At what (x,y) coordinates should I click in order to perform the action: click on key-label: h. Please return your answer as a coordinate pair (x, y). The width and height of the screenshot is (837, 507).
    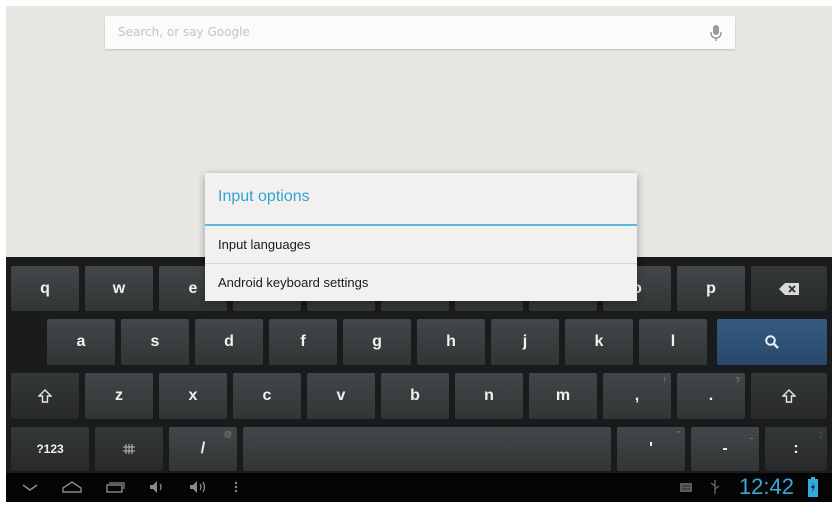
    Looking at the image, I should click on (451, 341).